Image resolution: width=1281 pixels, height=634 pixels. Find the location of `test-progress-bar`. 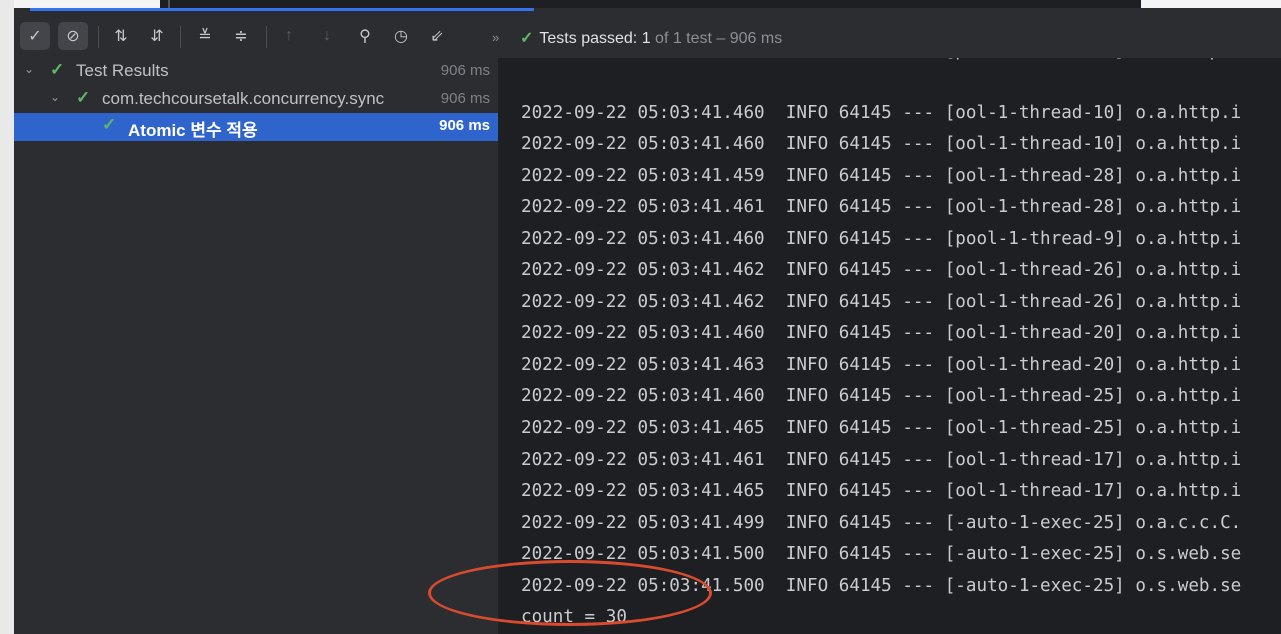

test-progress-bar is located at coordinates (282, 9).